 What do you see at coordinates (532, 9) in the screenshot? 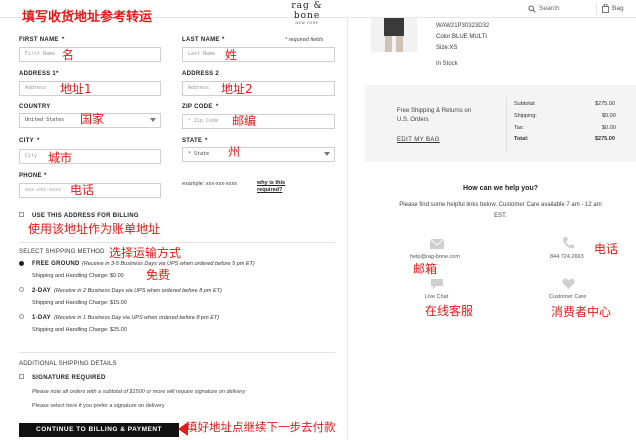
I see `search-icon` at bounding box center [532, 9].